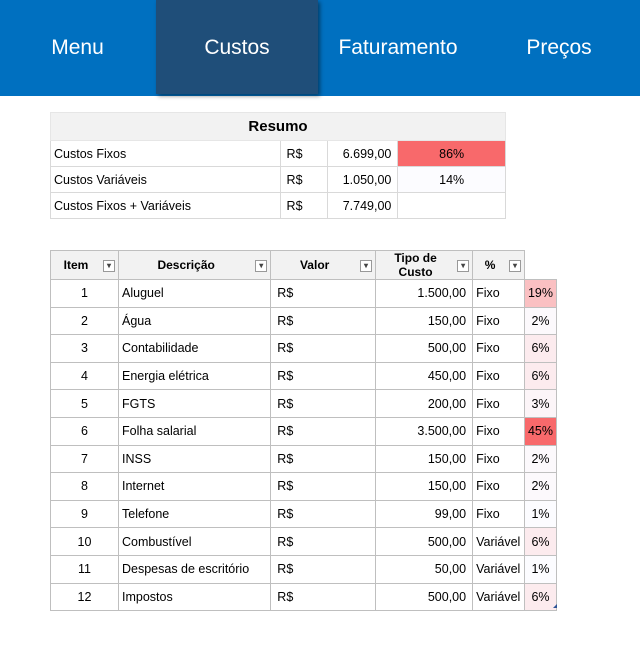 This screenshot has width=640, height=660. What do you see at coordinates (424, 403) in the screenshot?
I see `cell-valor: 200,00` at bounding box center [424, 403].